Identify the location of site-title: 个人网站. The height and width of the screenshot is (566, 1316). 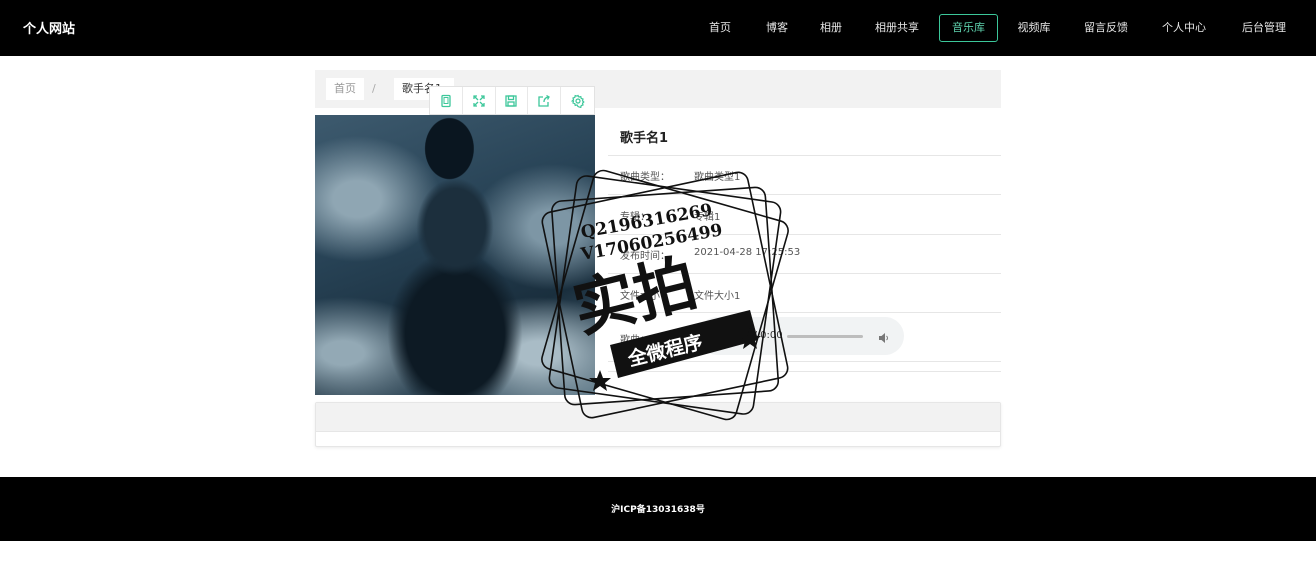
(49, 27).